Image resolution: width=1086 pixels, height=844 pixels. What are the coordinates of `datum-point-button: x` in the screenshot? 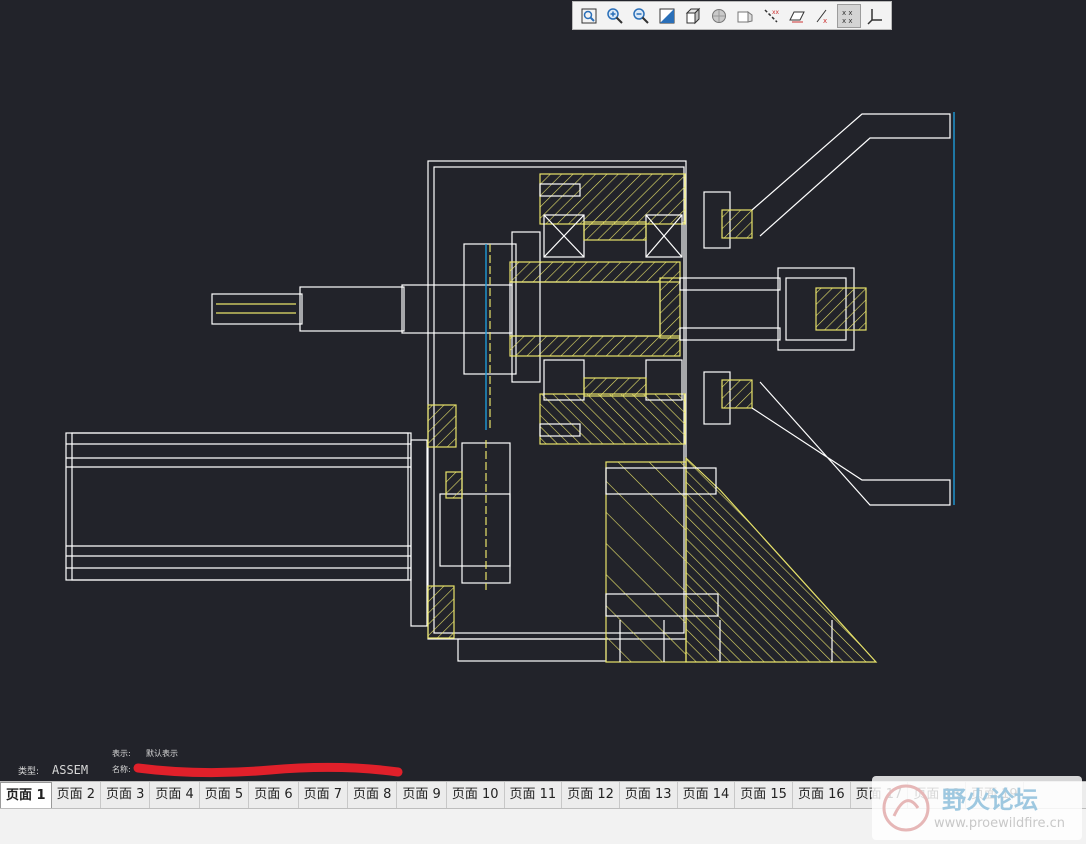 It's located at (823, 16).